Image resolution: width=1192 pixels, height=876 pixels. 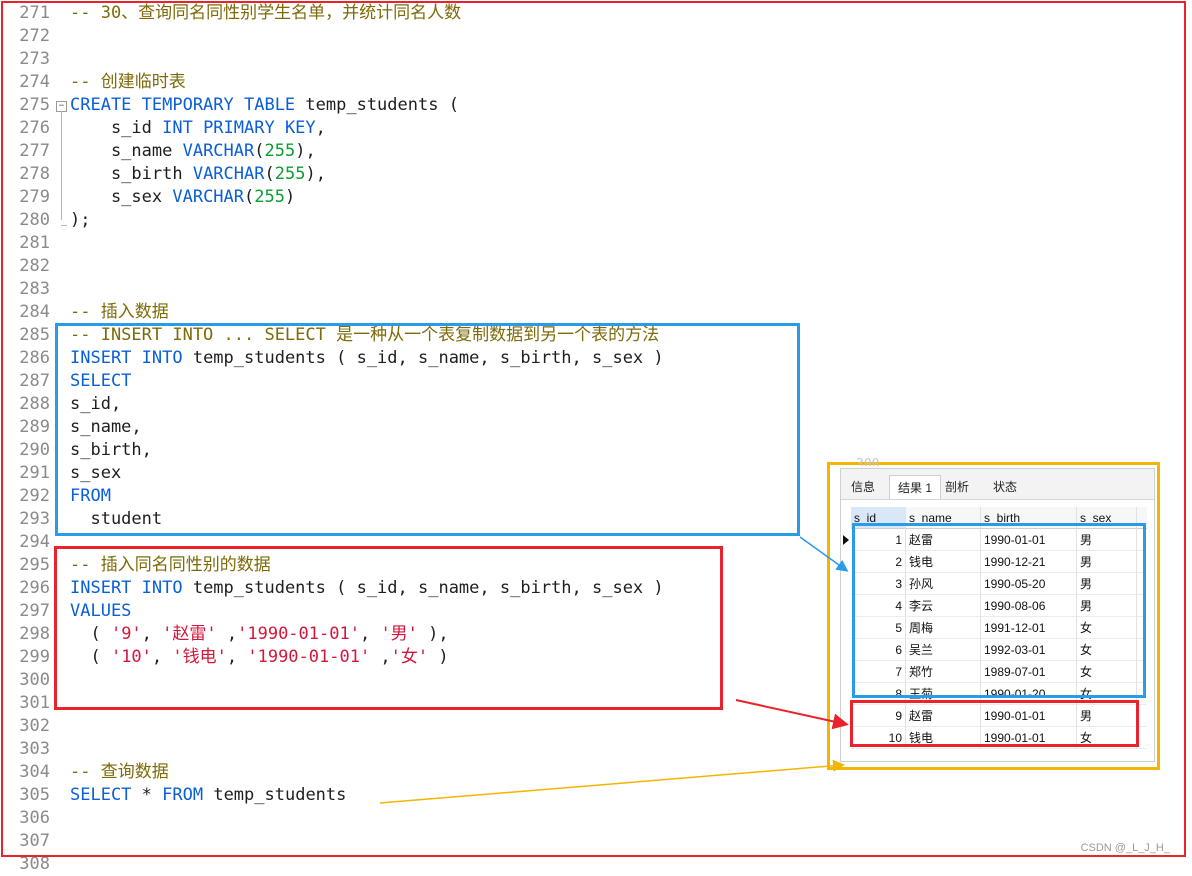 What do you see at coordinates (1125, 848) in the screenshot?
I see `watermark: CSDN @_L_J_H_` at bounding box center [1125, 848].